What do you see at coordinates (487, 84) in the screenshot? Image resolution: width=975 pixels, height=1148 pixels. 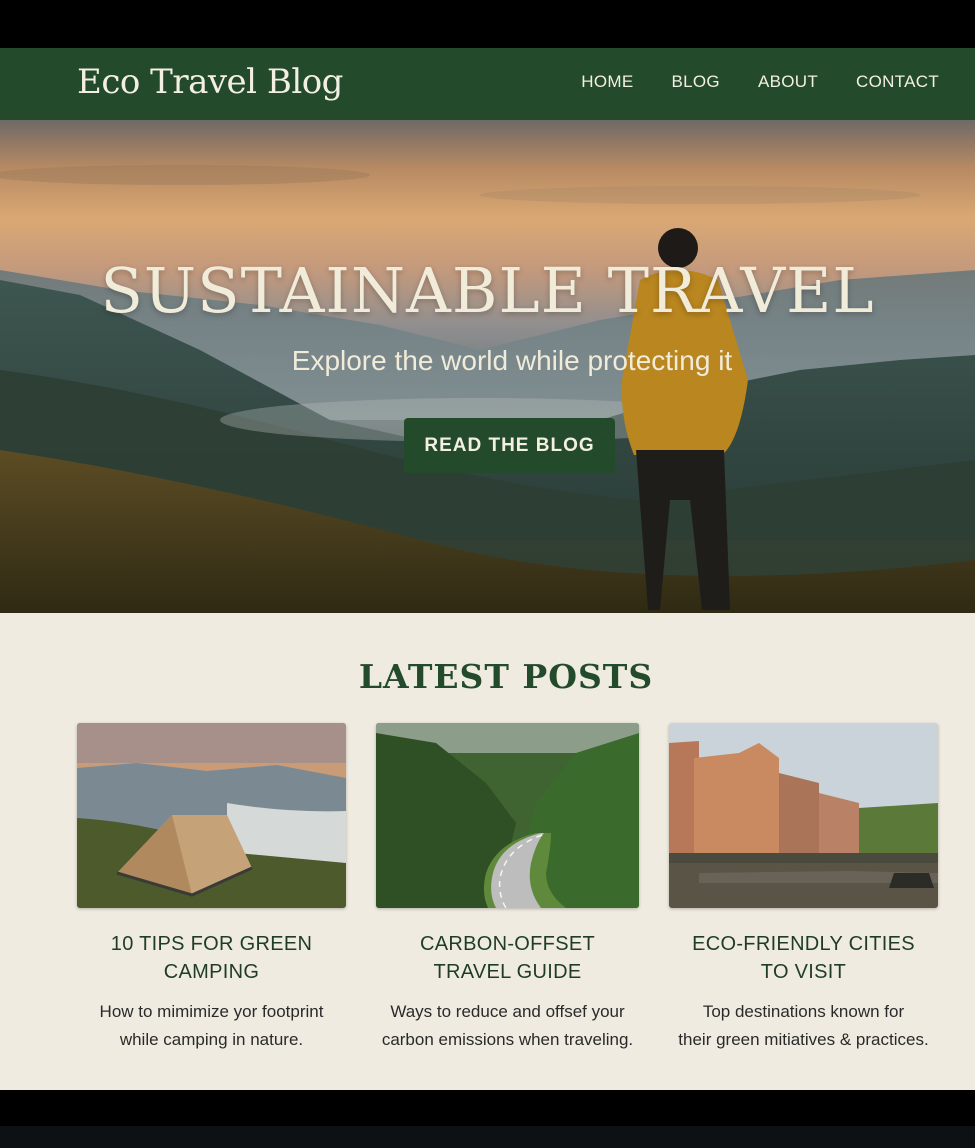 I see `site-header: Eco Travel Blog HOME BLOG ABOUT CONTACT` at bounding box center [487, 84].